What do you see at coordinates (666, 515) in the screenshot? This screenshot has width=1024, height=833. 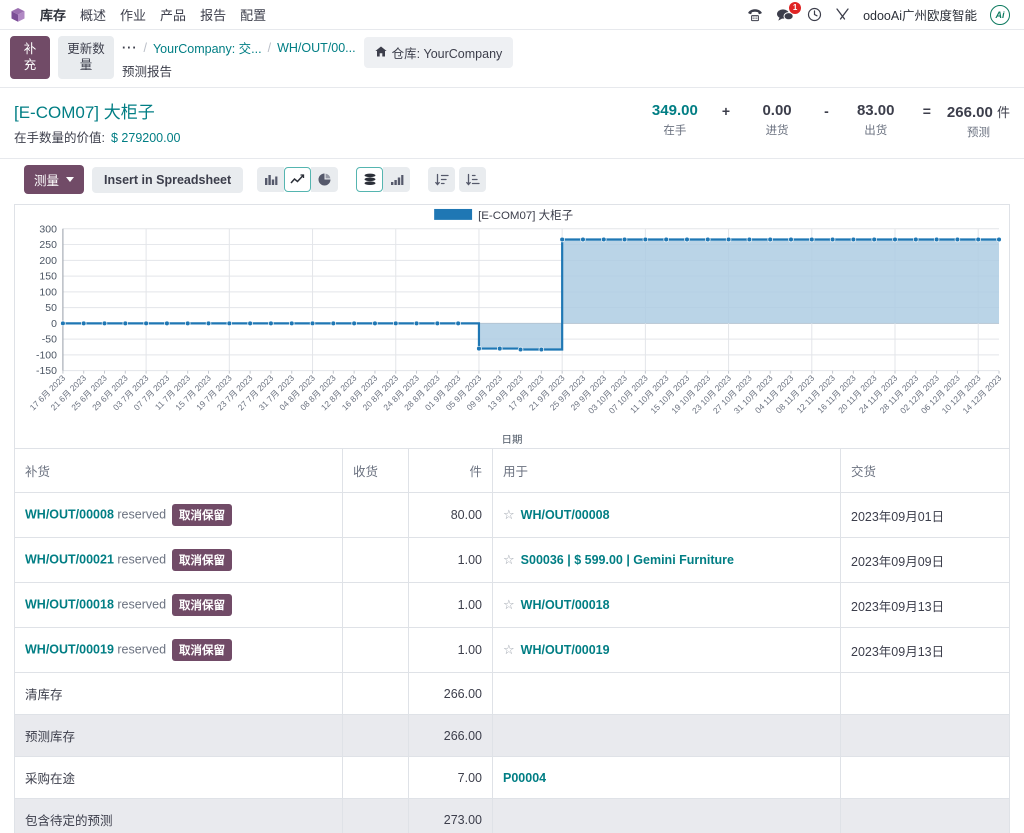 I see `cell-used-by: ☆ WH/OUT/00008` at bounding box center [666, 515].